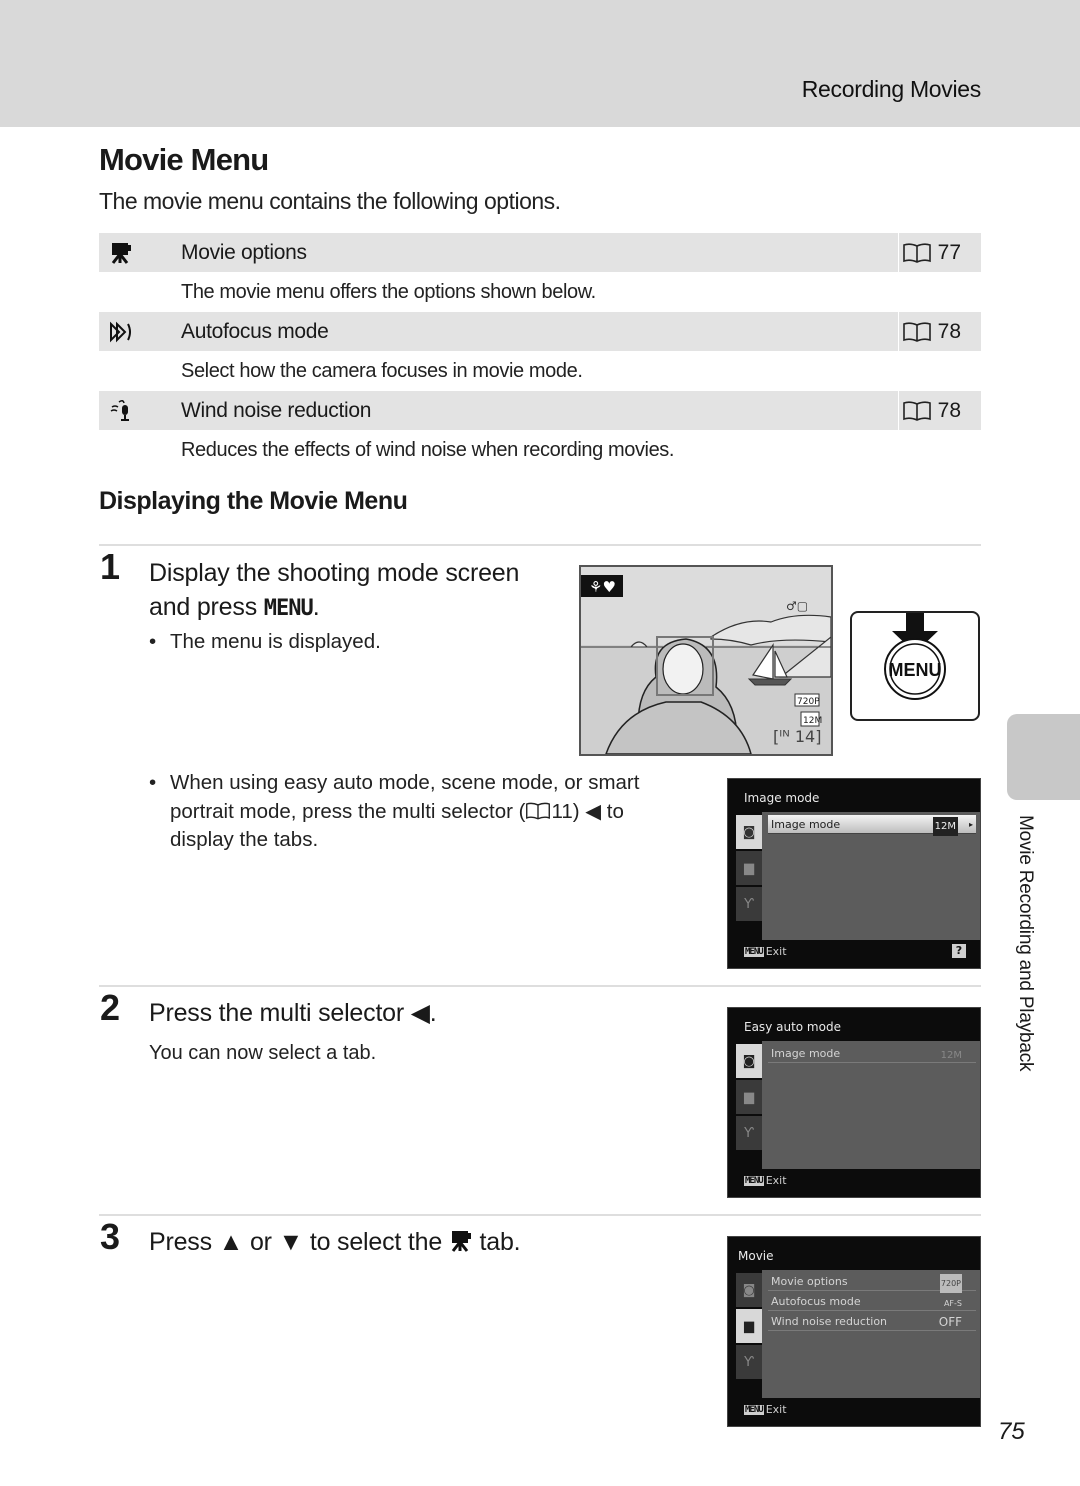  I want to click on menu-button-label: MENU, so click(915, 670).